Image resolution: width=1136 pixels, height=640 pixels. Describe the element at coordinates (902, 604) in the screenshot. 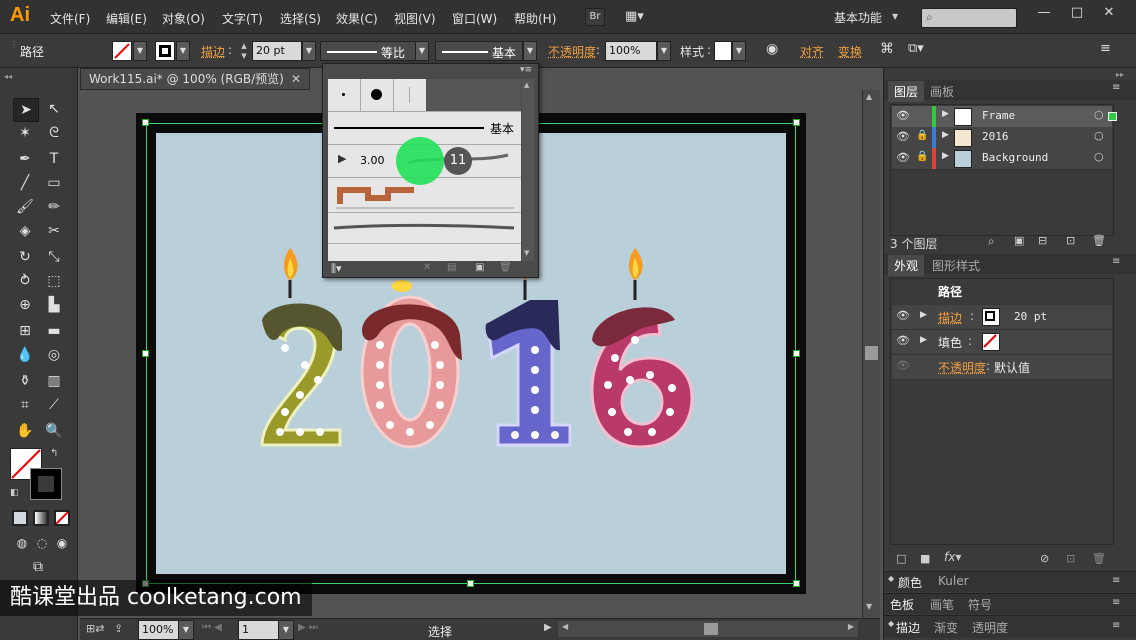

I see `tab-swatches: 色板` at that location.